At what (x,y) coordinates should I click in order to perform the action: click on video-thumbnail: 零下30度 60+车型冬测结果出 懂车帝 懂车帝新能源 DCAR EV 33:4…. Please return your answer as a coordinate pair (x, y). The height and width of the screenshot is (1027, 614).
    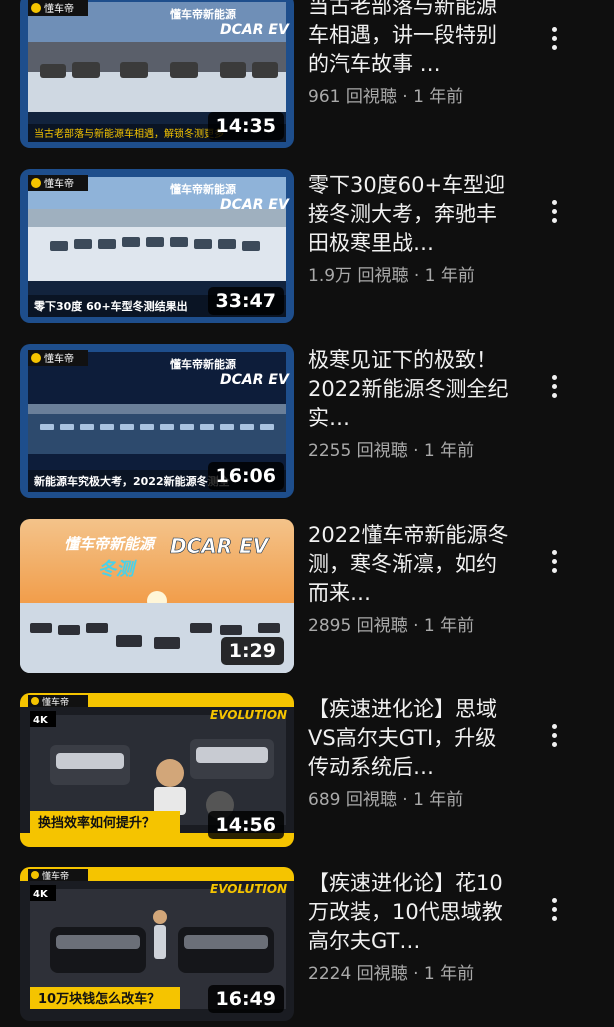
    Looking at the image, I should click on (157, 246).